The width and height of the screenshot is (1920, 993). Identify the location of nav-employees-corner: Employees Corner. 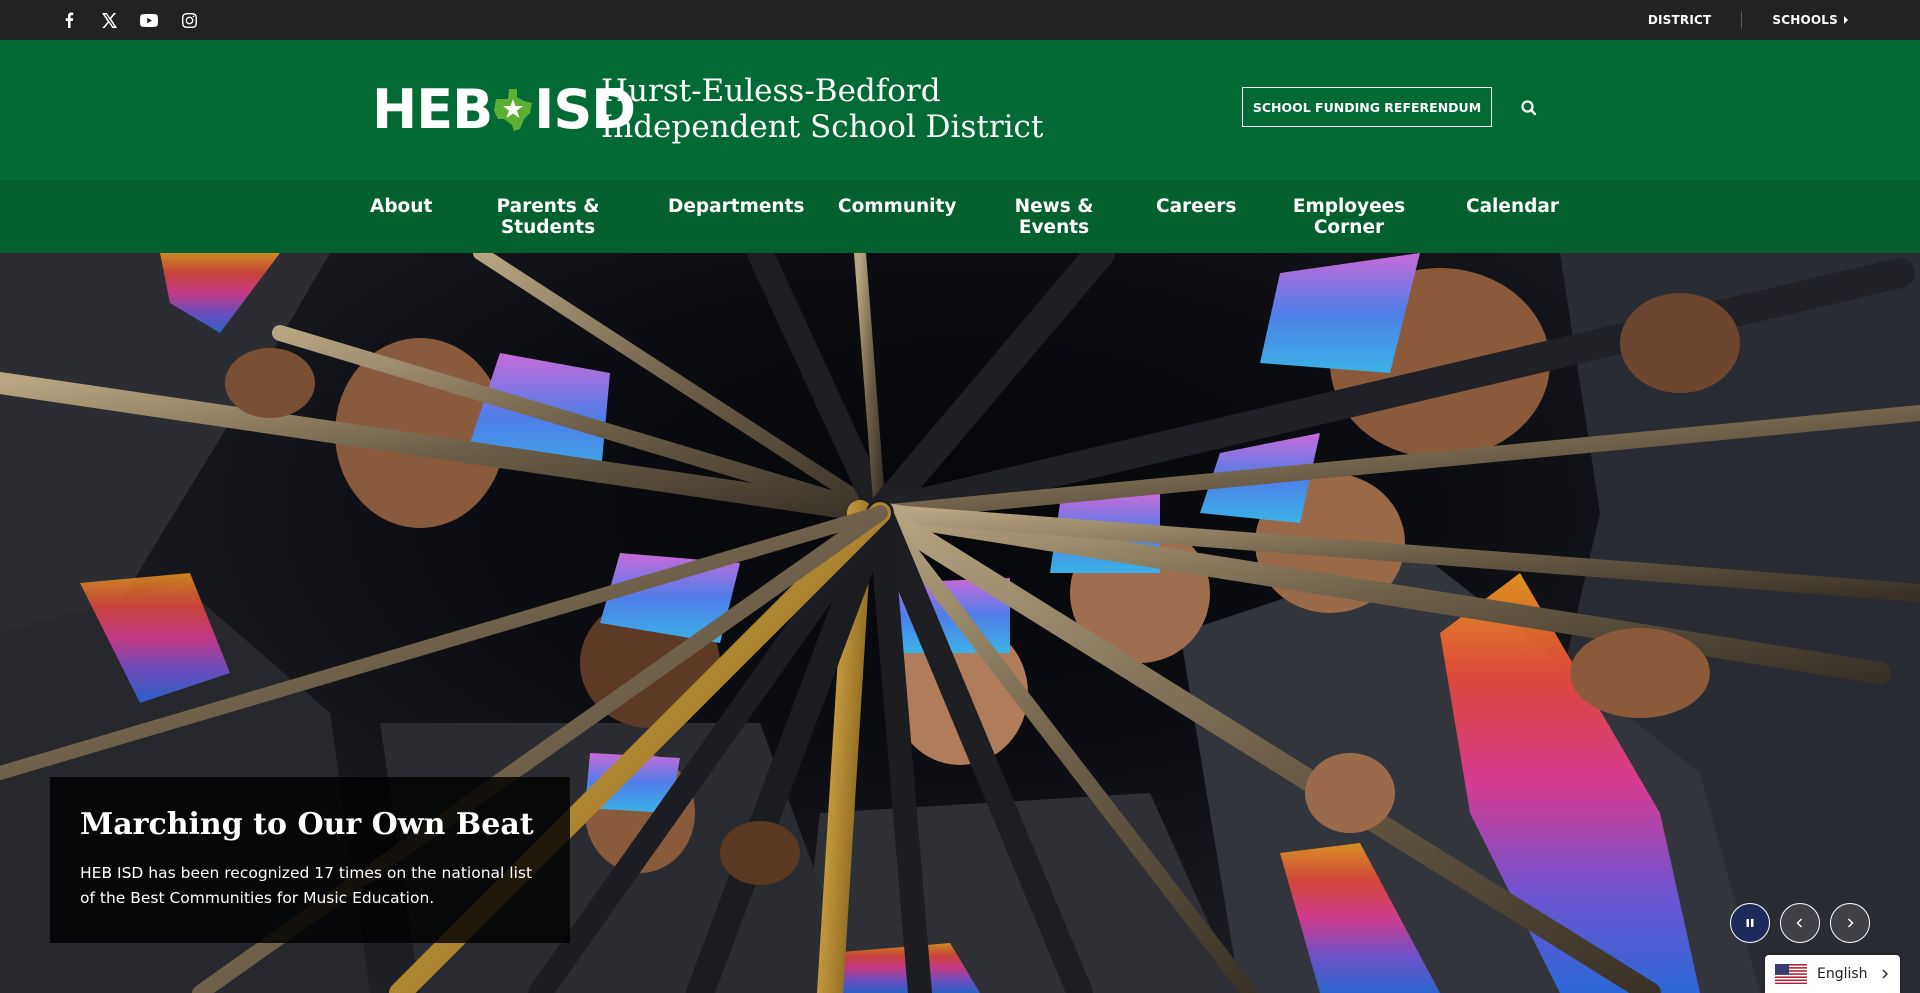
(1349, 217).